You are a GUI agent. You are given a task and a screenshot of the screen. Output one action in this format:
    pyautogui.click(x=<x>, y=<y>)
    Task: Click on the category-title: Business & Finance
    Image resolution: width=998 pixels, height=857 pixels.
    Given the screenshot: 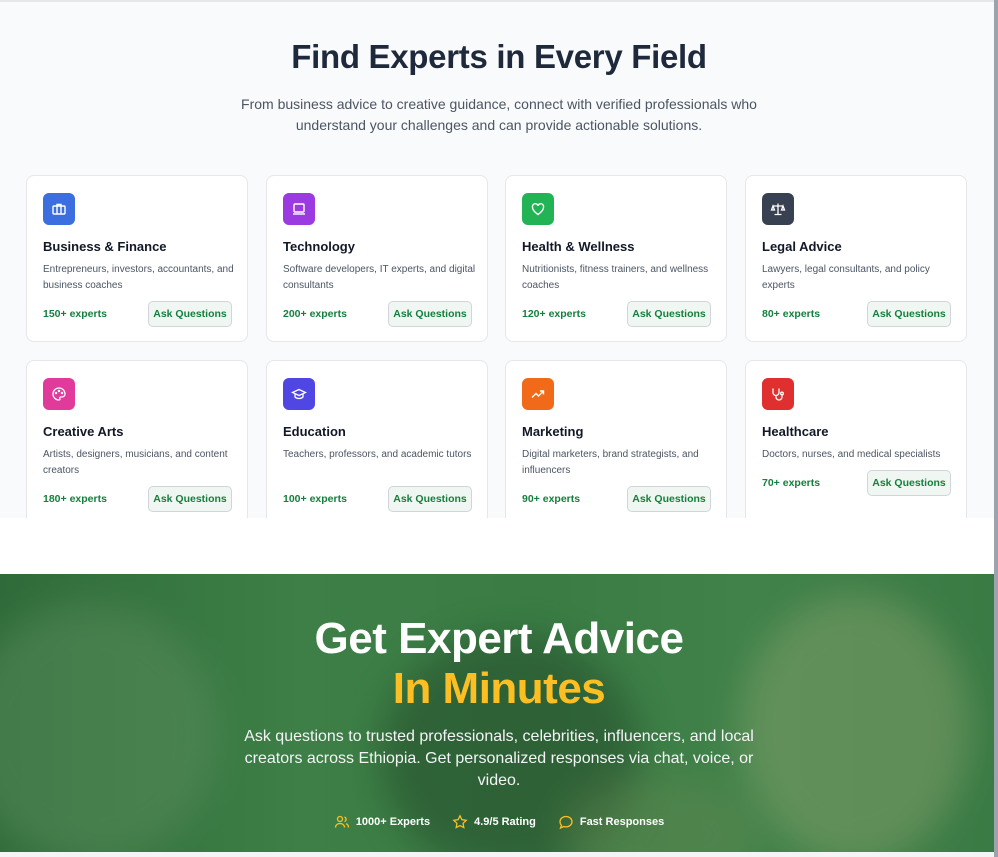 What is the action you would take?
    pyautogui.click(x=105, y=246)
    